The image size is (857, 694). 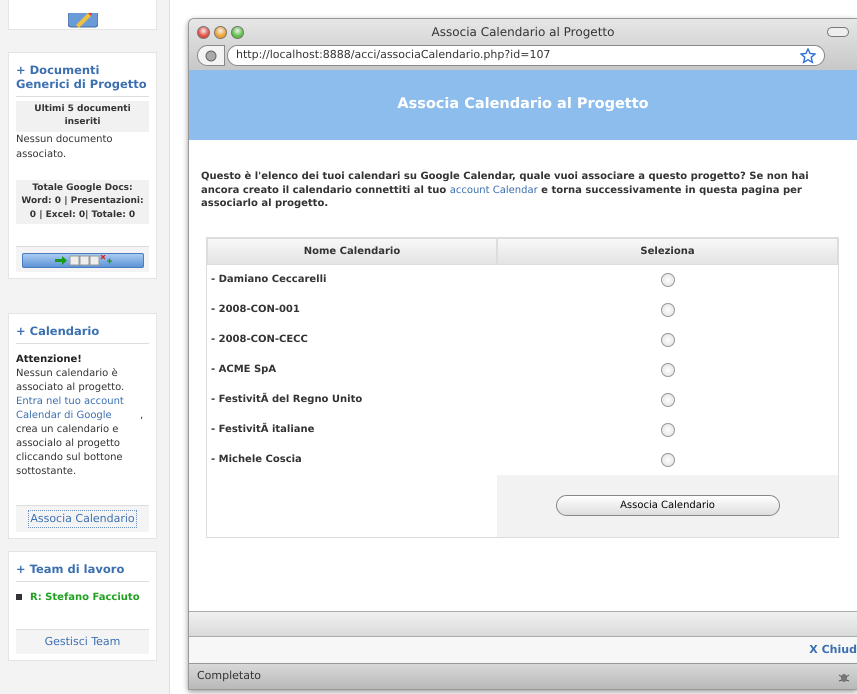 I want to click on submit-button: Associa Calendario, so click(x=668, y=505).